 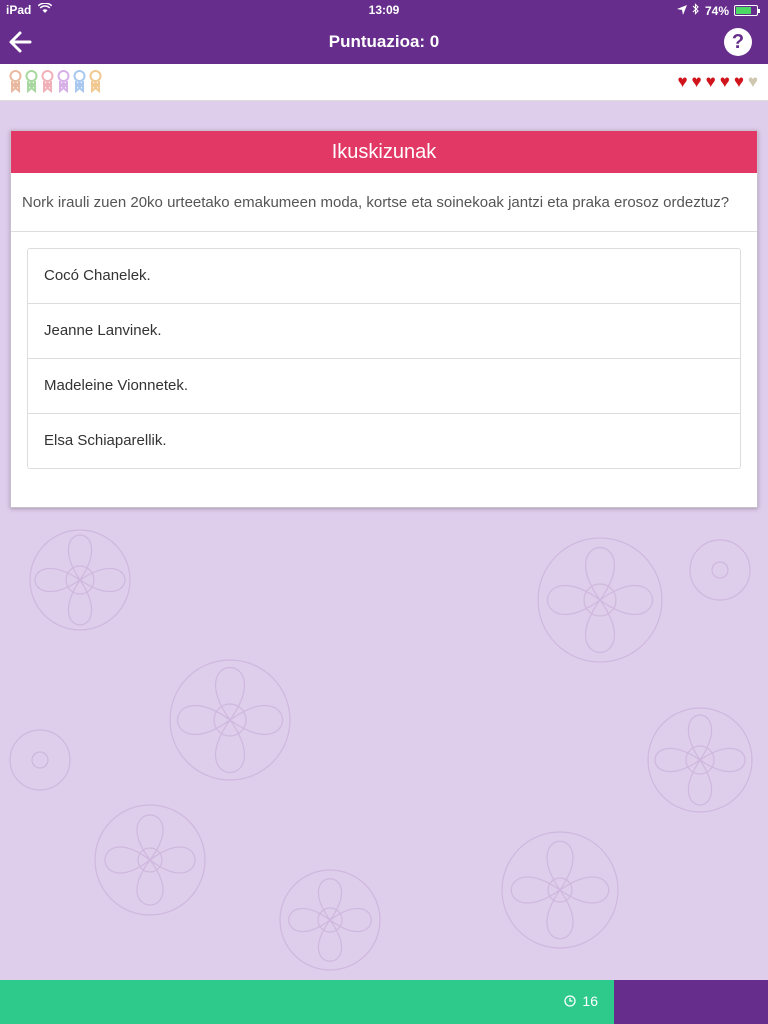 I want to click on category-badges, so click(x=55, y=82).